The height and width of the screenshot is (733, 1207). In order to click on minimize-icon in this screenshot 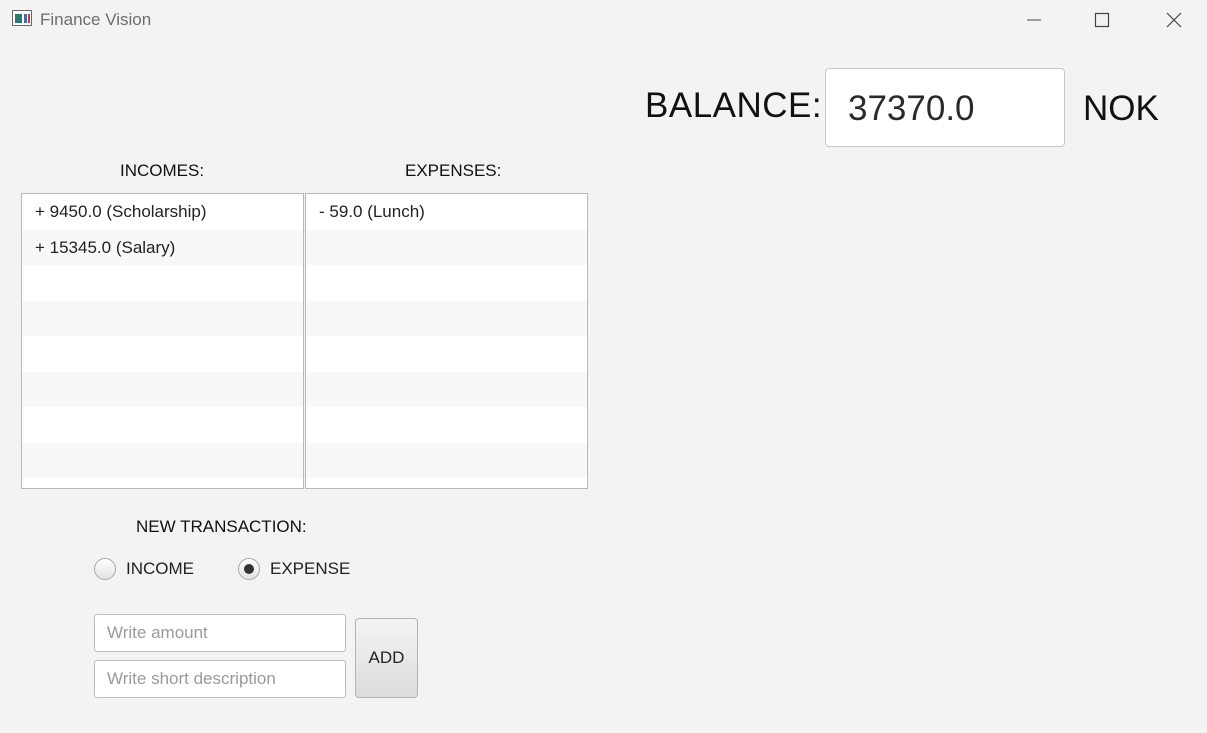, I will do `click(1034, 20)`.